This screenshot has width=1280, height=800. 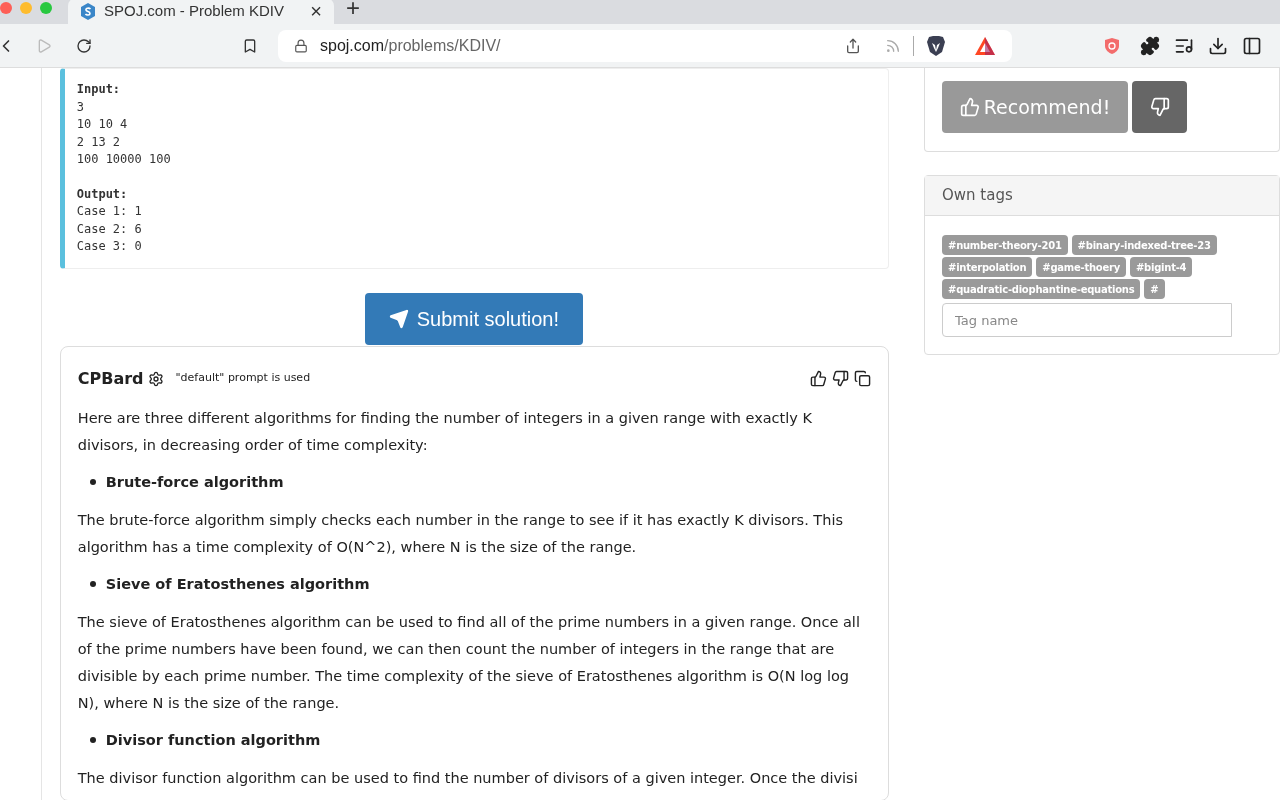 I want to click on example-line: 2 13 2, so click(x=99, y=142).